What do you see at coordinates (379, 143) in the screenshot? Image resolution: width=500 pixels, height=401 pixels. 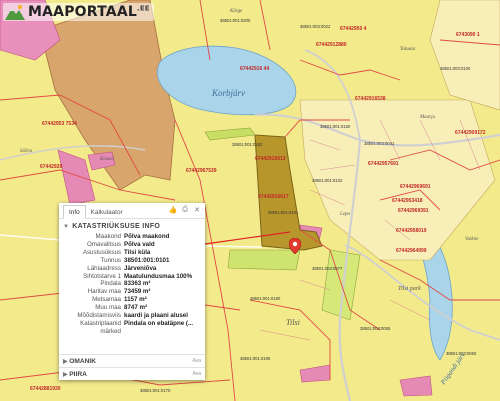 I see `parcel-code: 38501:003:0041` at bounding box center [379, 143].